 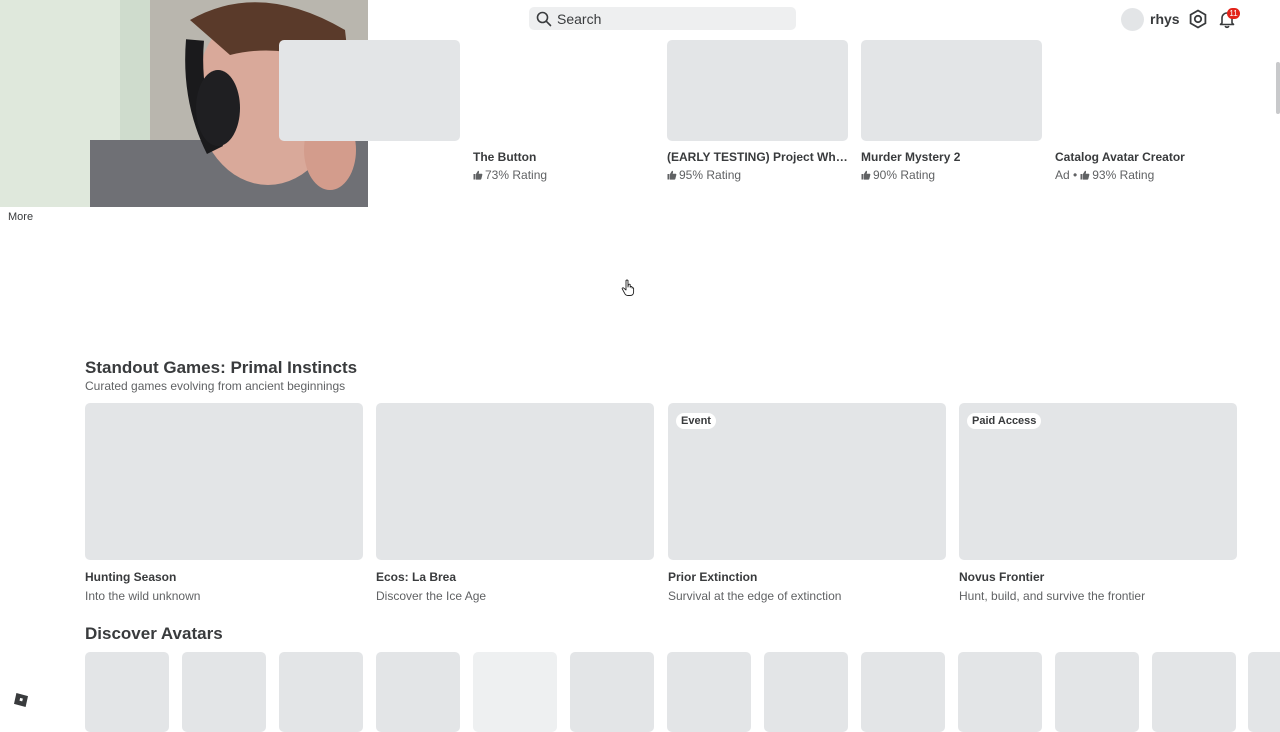 I want to click on game-title: The Button, so click(x=563, y=157).